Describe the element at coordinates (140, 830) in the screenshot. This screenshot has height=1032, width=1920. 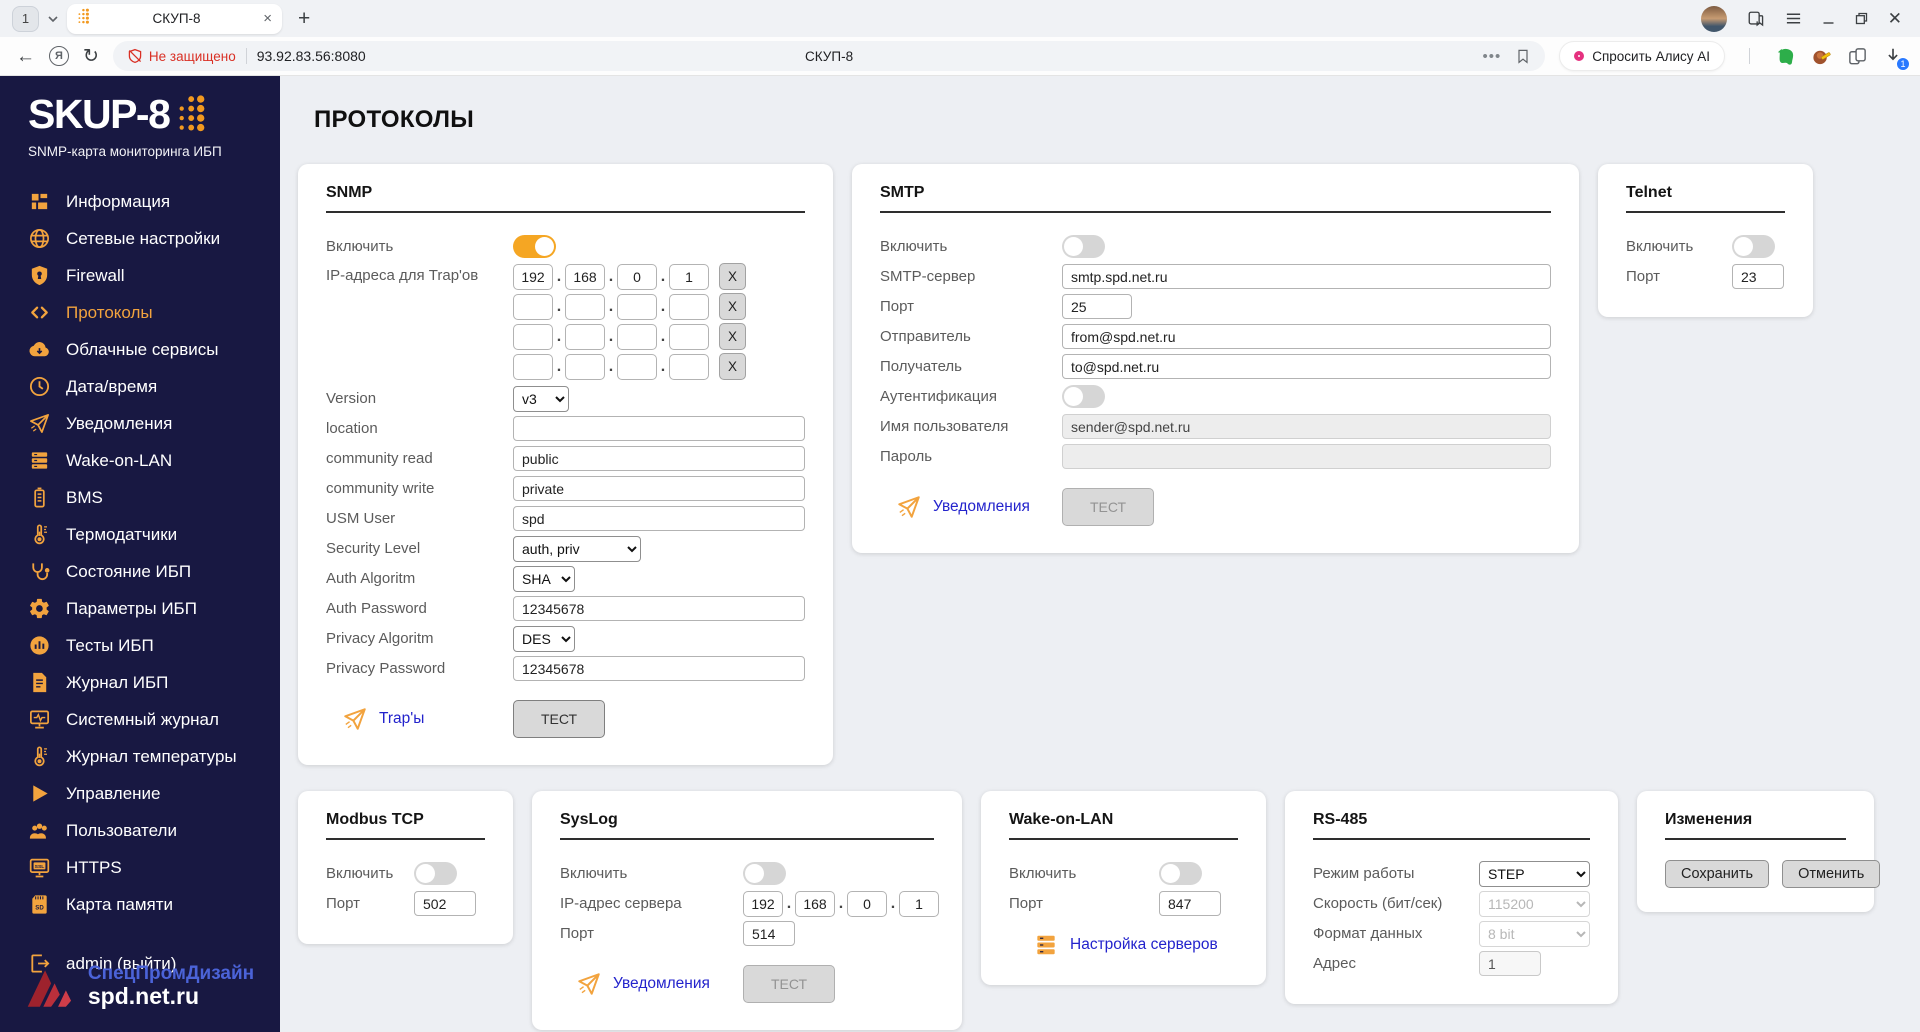
I see `sidebar-item-users: Пользователи` at that location.